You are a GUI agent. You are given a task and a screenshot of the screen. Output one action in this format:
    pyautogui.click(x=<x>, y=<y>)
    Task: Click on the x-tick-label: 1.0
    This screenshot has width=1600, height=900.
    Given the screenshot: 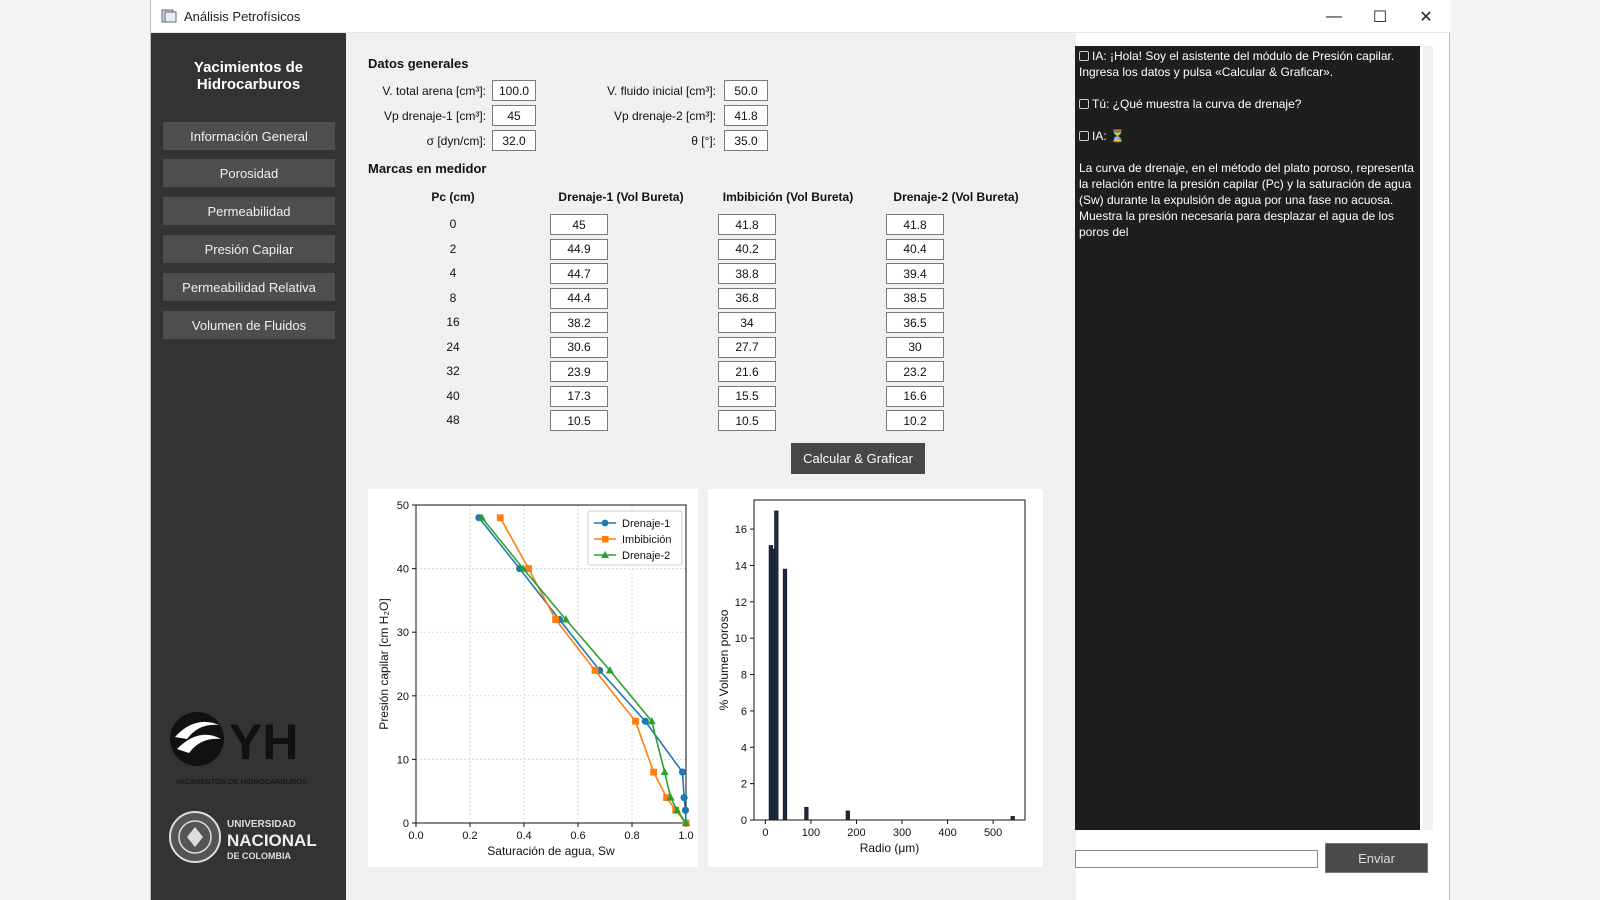 What is the action you would take?
    pyautogui.click(x=685, y=836)
    